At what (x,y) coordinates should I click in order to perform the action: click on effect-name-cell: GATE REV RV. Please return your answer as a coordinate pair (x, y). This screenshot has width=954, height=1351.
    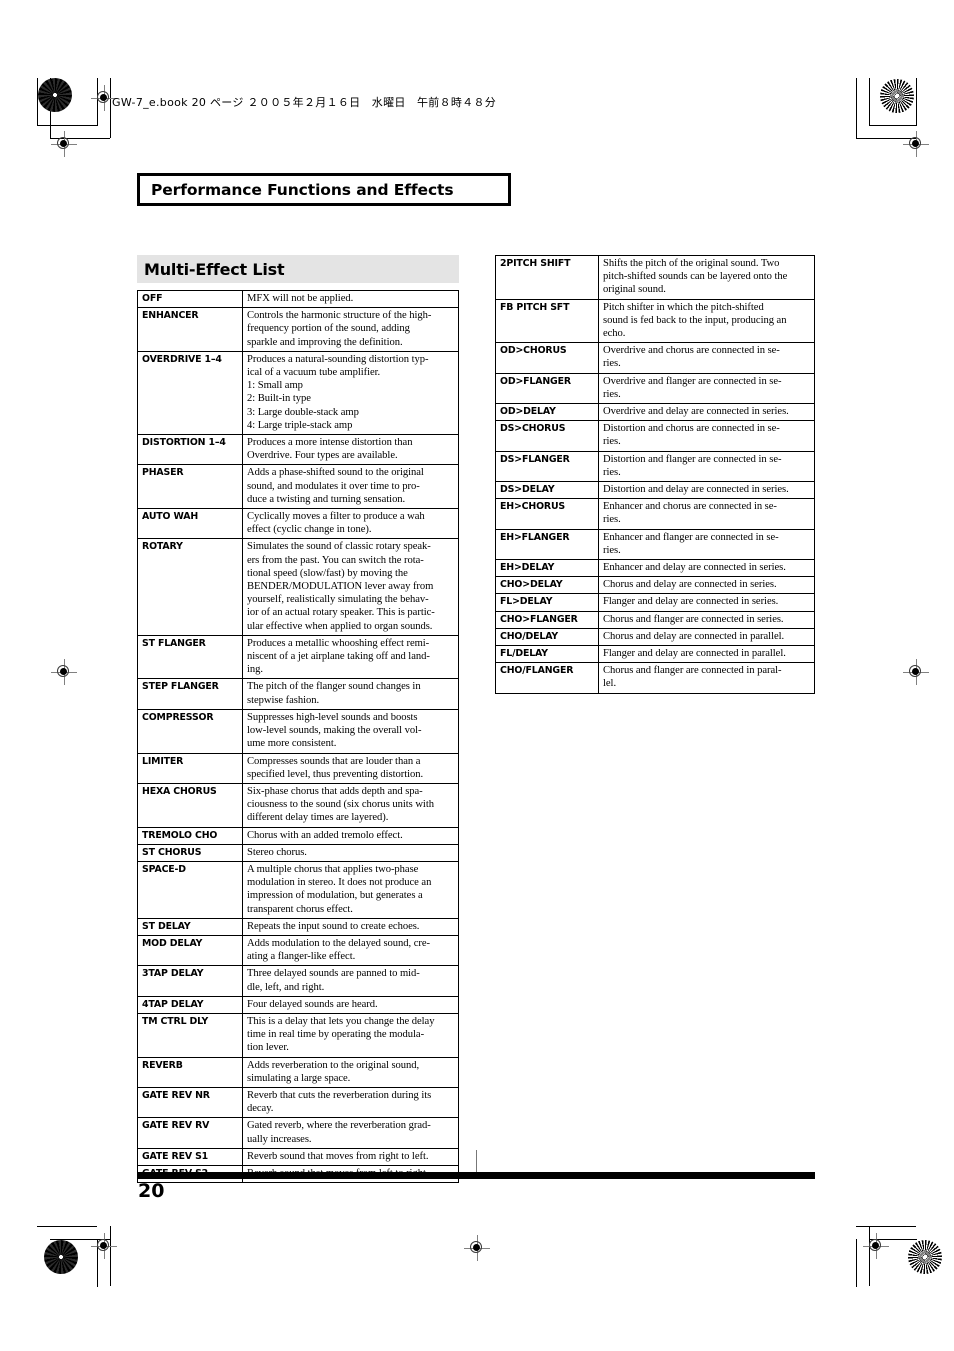
    Looking at the image, I should click on (190, 1133).